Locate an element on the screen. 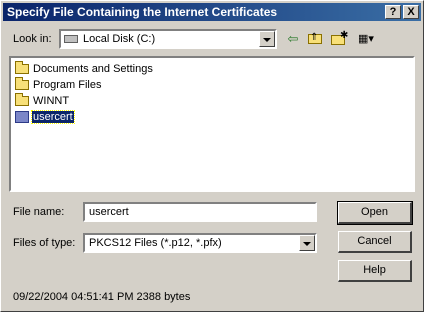  file-type-select: PKCS12 Files (*.p12, *.pfx) is located at coordinates (200, 243).